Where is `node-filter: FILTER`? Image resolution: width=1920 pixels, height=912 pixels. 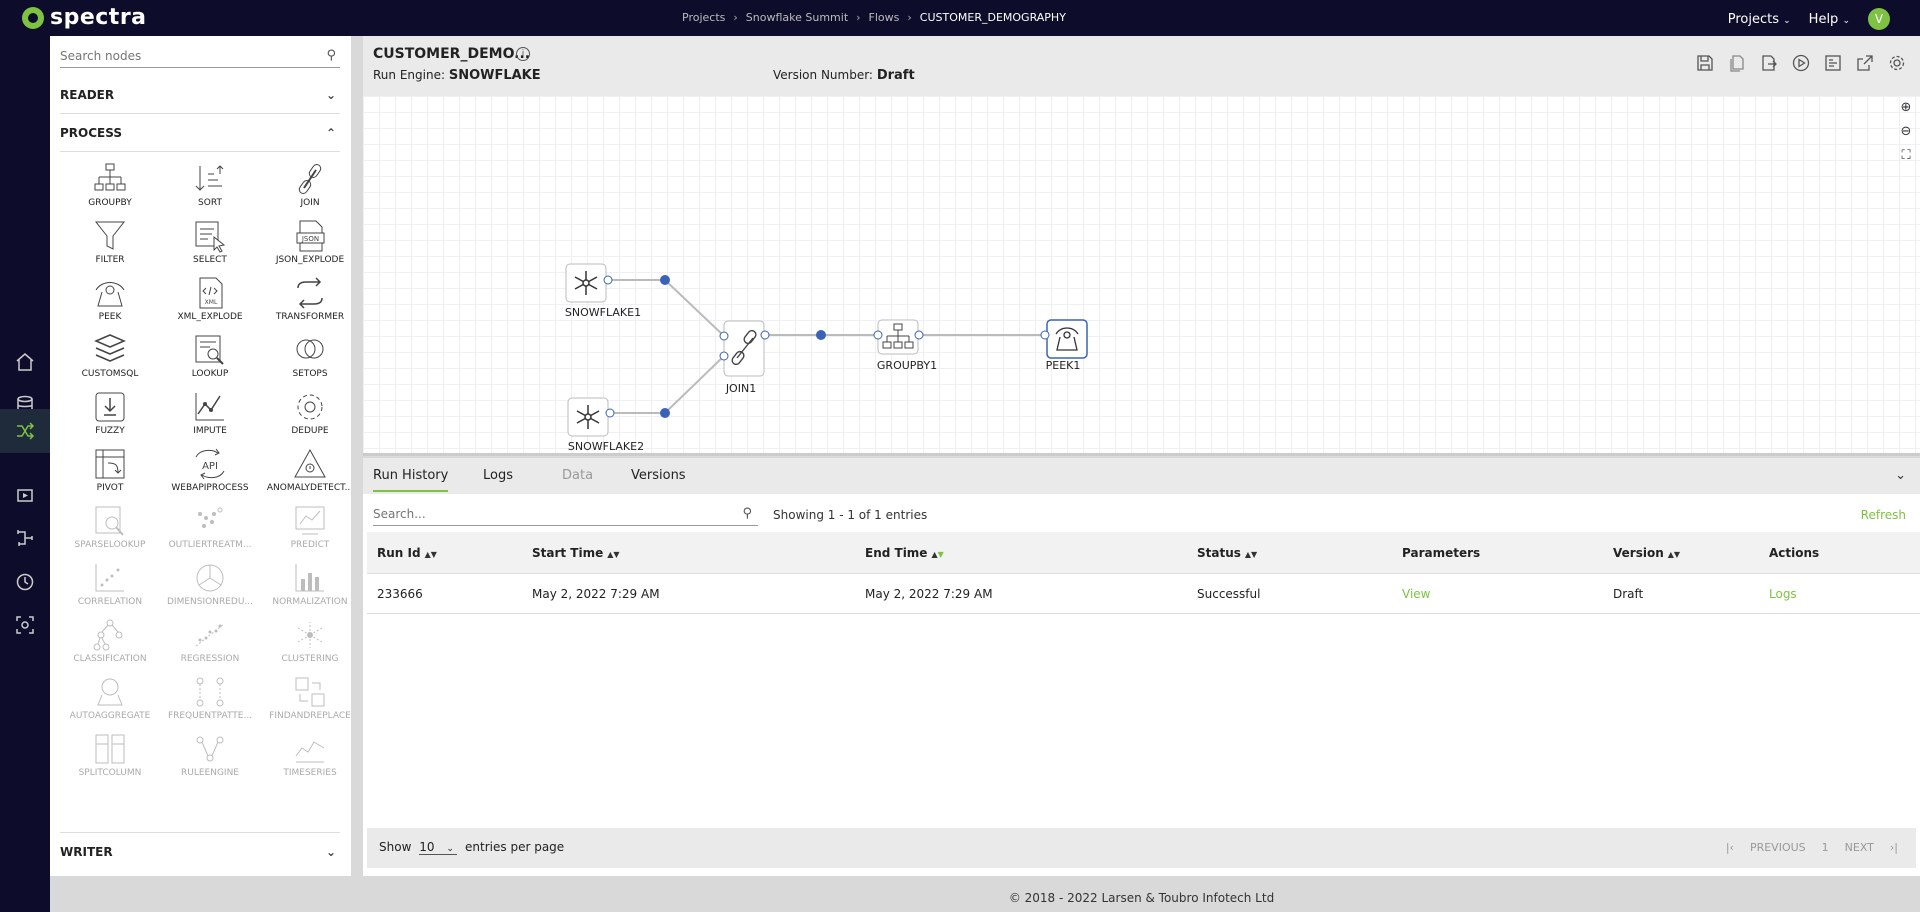
node-filter: FILTER is located at coordinates (110, 247).